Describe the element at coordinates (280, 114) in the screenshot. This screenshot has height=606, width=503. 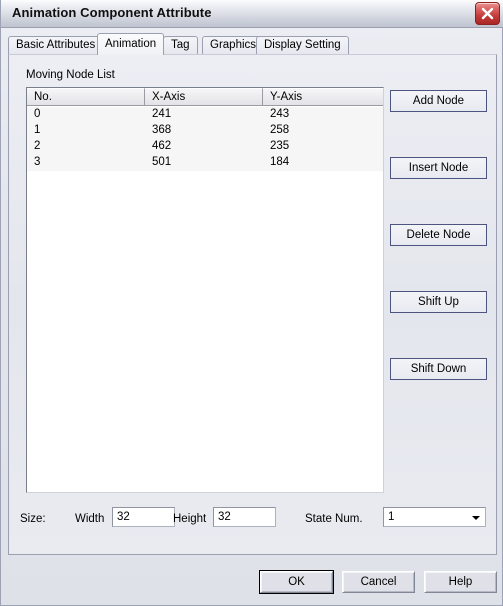
I see `cell-y-axis: 243` at that location.